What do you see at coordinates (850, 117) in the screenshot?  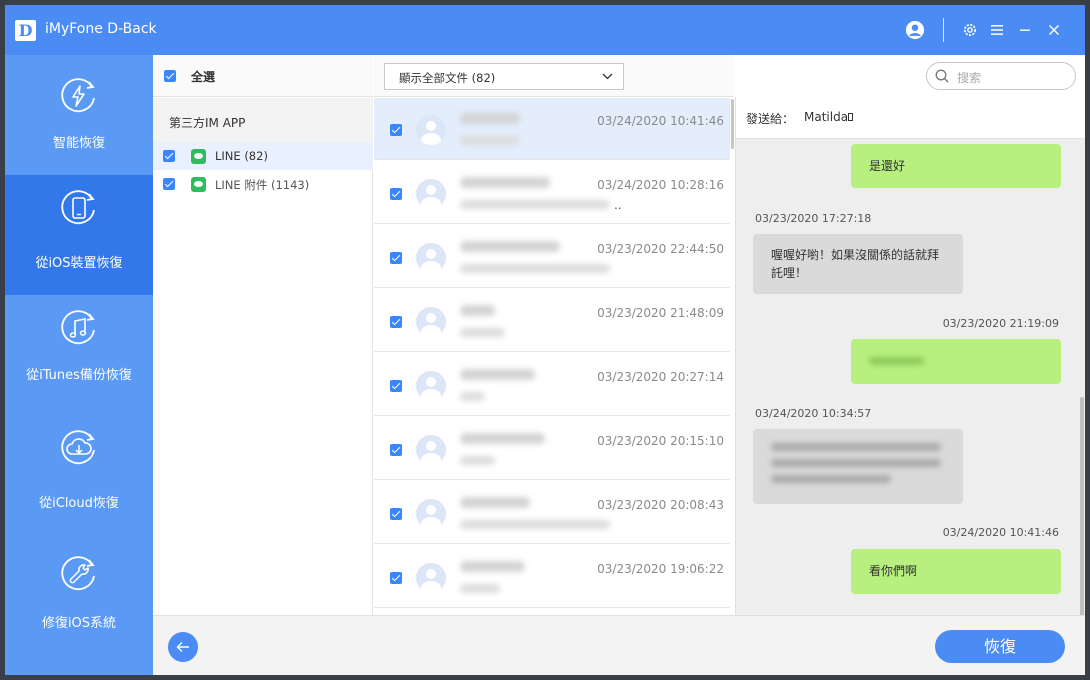 I see `recipient-glyph` at bounding box center [850, 117].